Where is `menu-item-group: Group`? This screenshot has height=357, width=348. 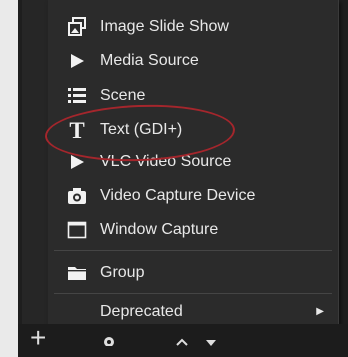 menu-item-group: Group is located at coordinates (193, 272).